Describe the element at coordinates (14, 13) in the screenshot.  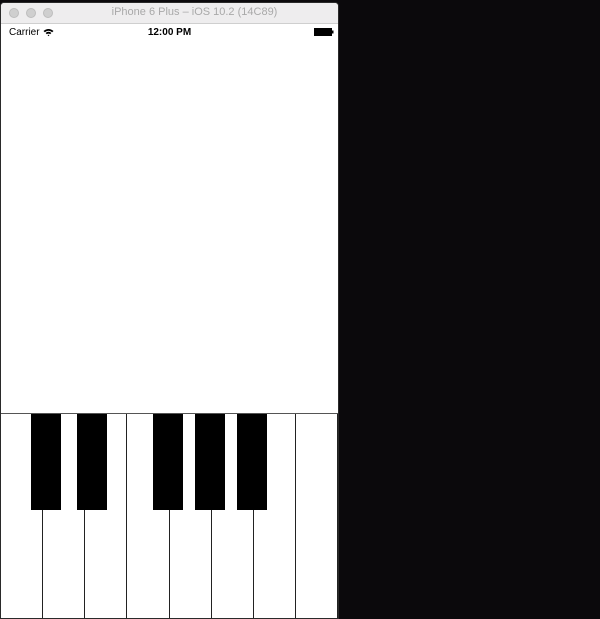
I see `close-window-button` at that location.